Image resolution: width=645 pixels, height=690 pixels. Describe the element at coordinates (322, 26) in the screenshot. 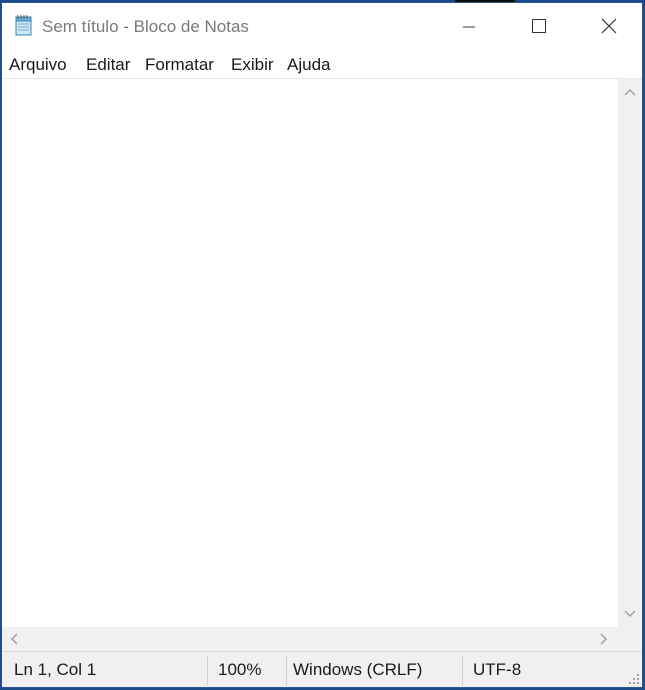

I see `title-bar: Sem título - Bloco de Notas` at that location.